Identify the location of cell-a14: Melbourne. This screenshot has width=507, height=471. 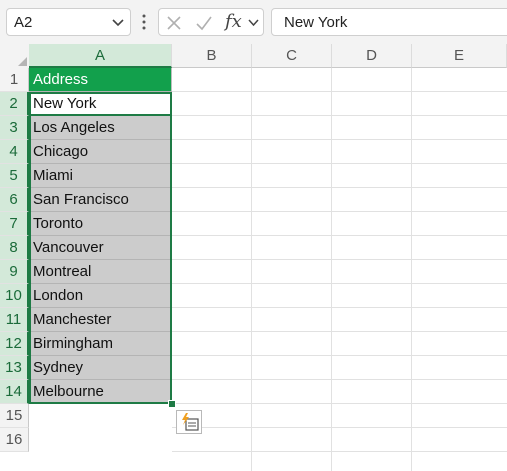
(100, 392).